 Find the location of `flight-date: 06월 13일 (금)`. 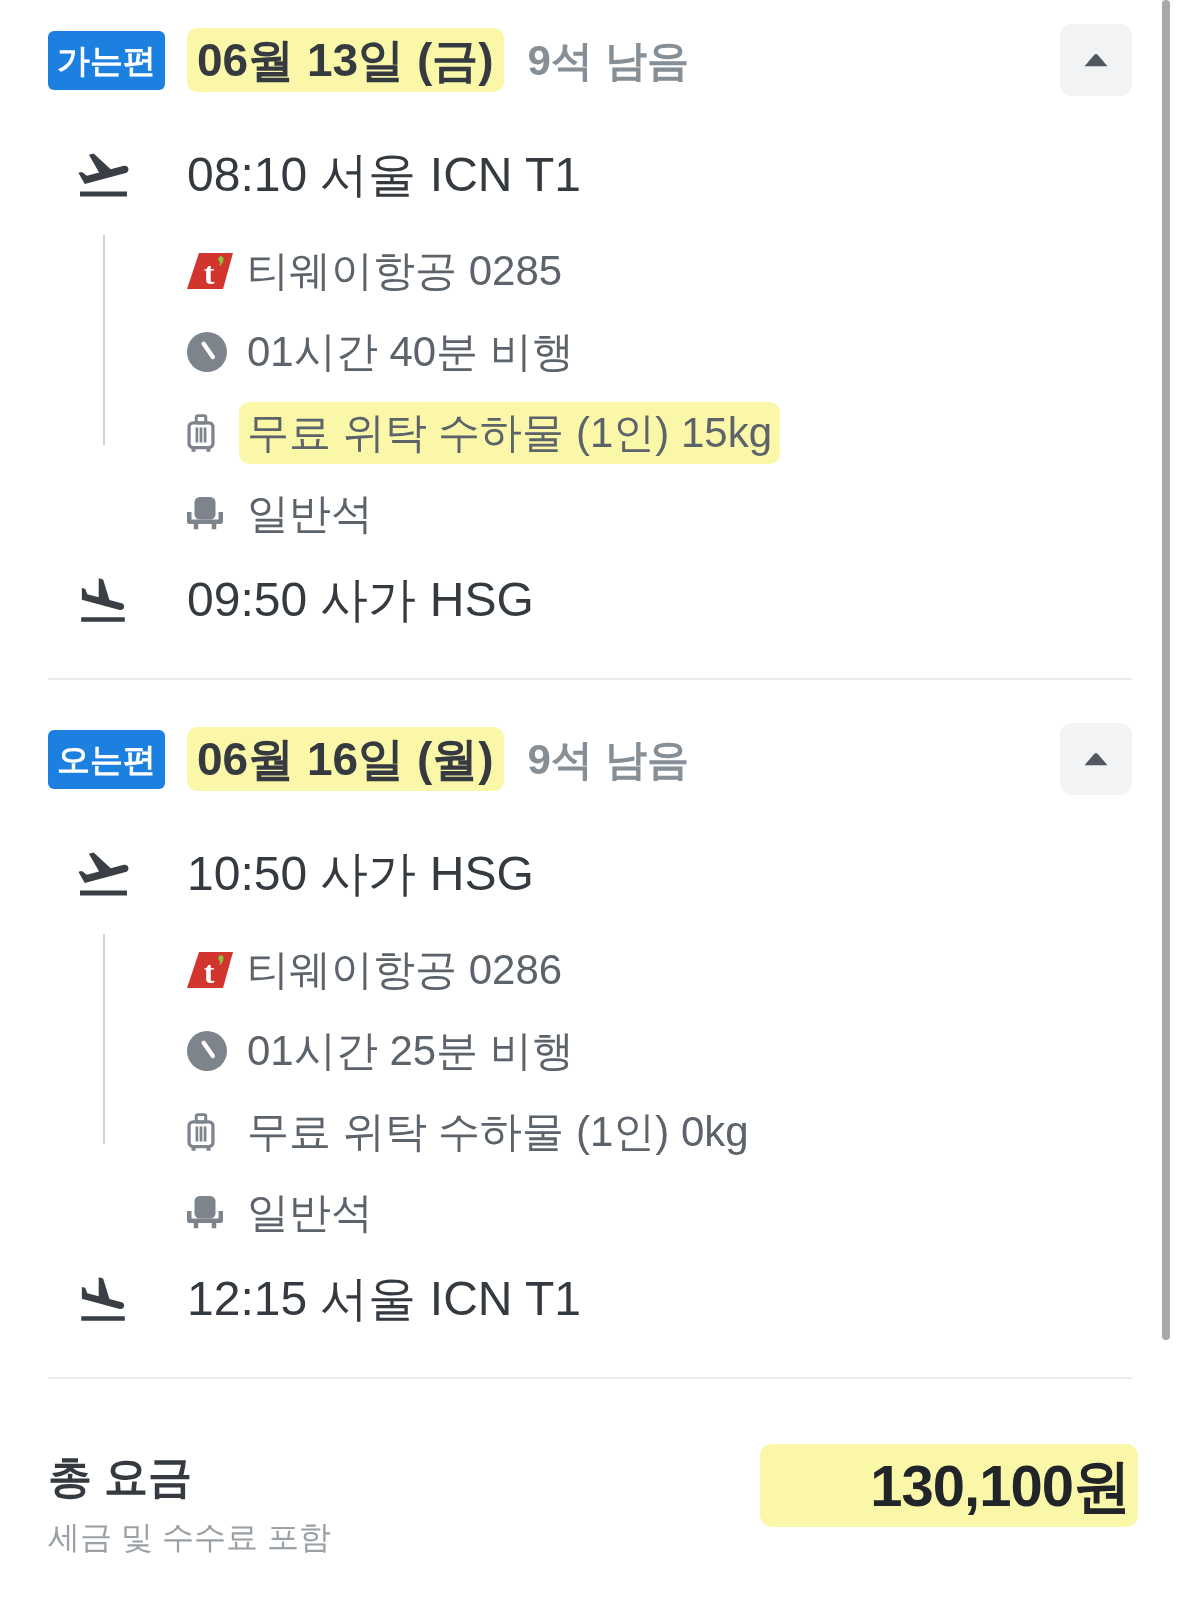

flight-date: 06월 13일 (금) is located at coordinates (345, 60).